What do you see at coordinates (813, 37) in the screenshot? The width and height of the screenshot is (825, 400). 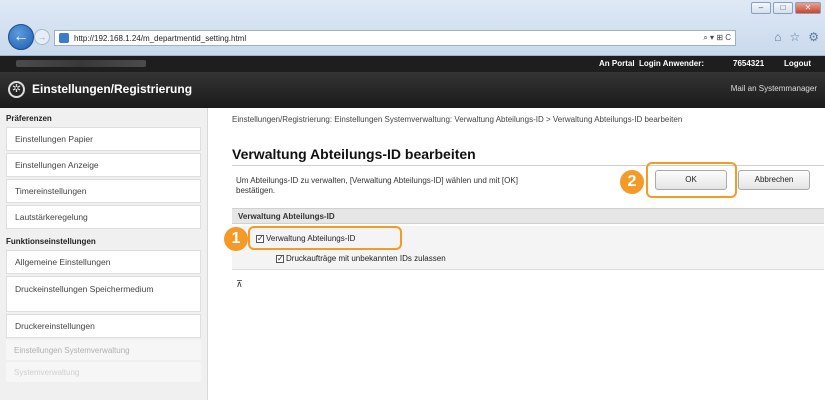 I see `settings-gear-icon: ⚙` at bounding box center [813, 37].